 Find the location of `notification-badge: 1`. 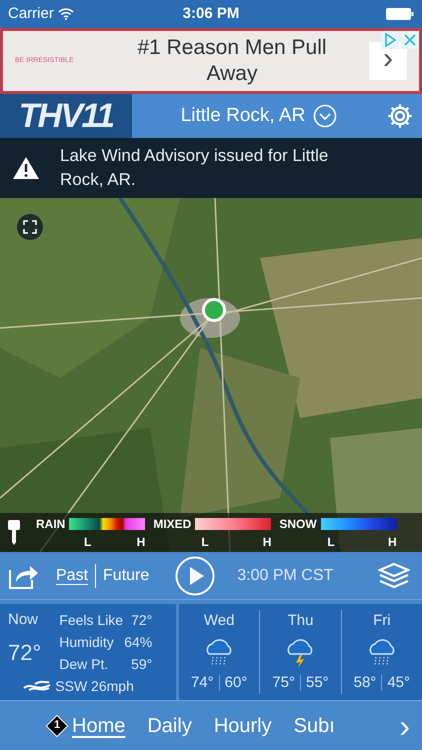

notification-badge: 1 is located at coordinates (57, 725).